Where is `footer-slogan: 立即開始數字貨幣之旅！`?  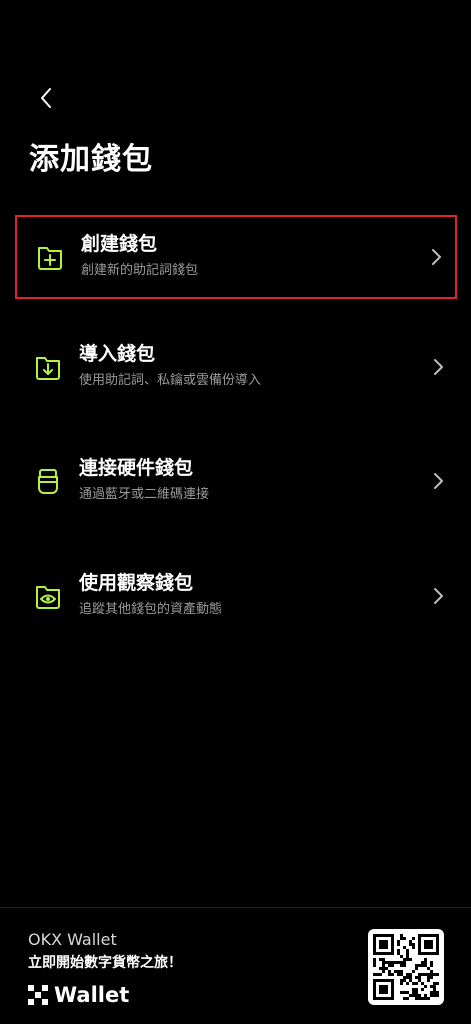 footer-slogan: 立即開始數字貨幣之旅！ is located at coordinates (105, 963).